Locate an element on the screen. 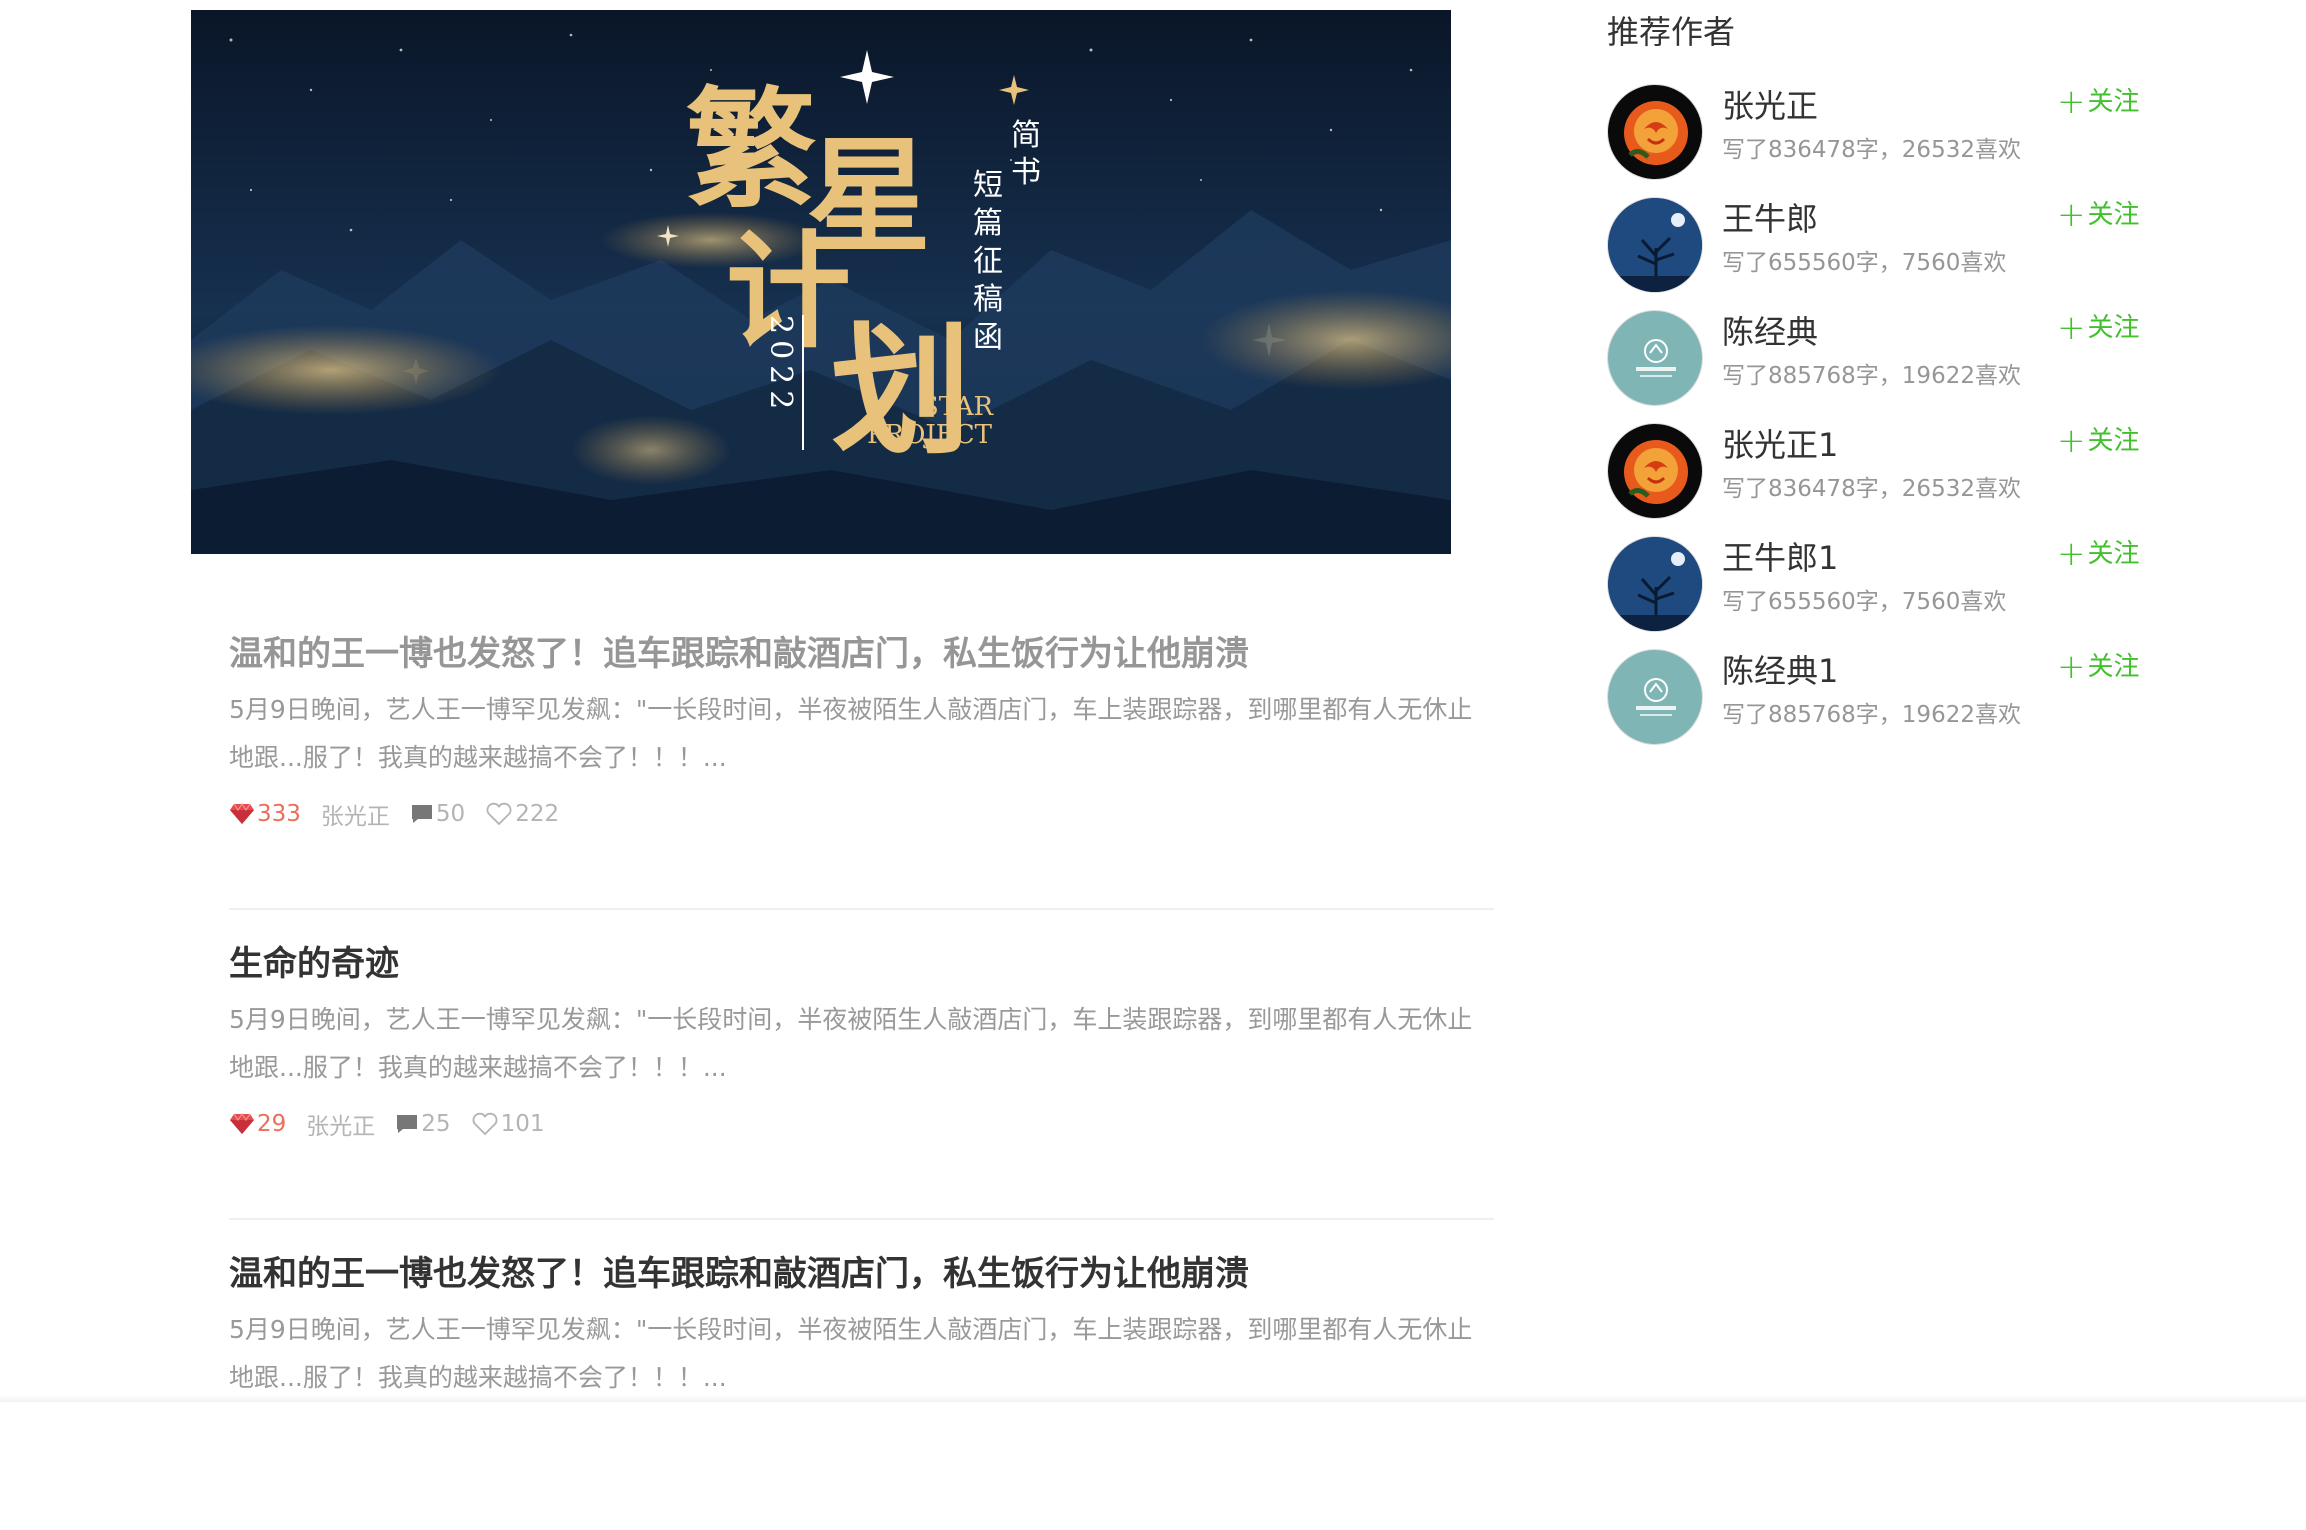 The width and height of the screenshot is (2306, 1530). author-name: 张光正 is located at coordinates (1770, 106).